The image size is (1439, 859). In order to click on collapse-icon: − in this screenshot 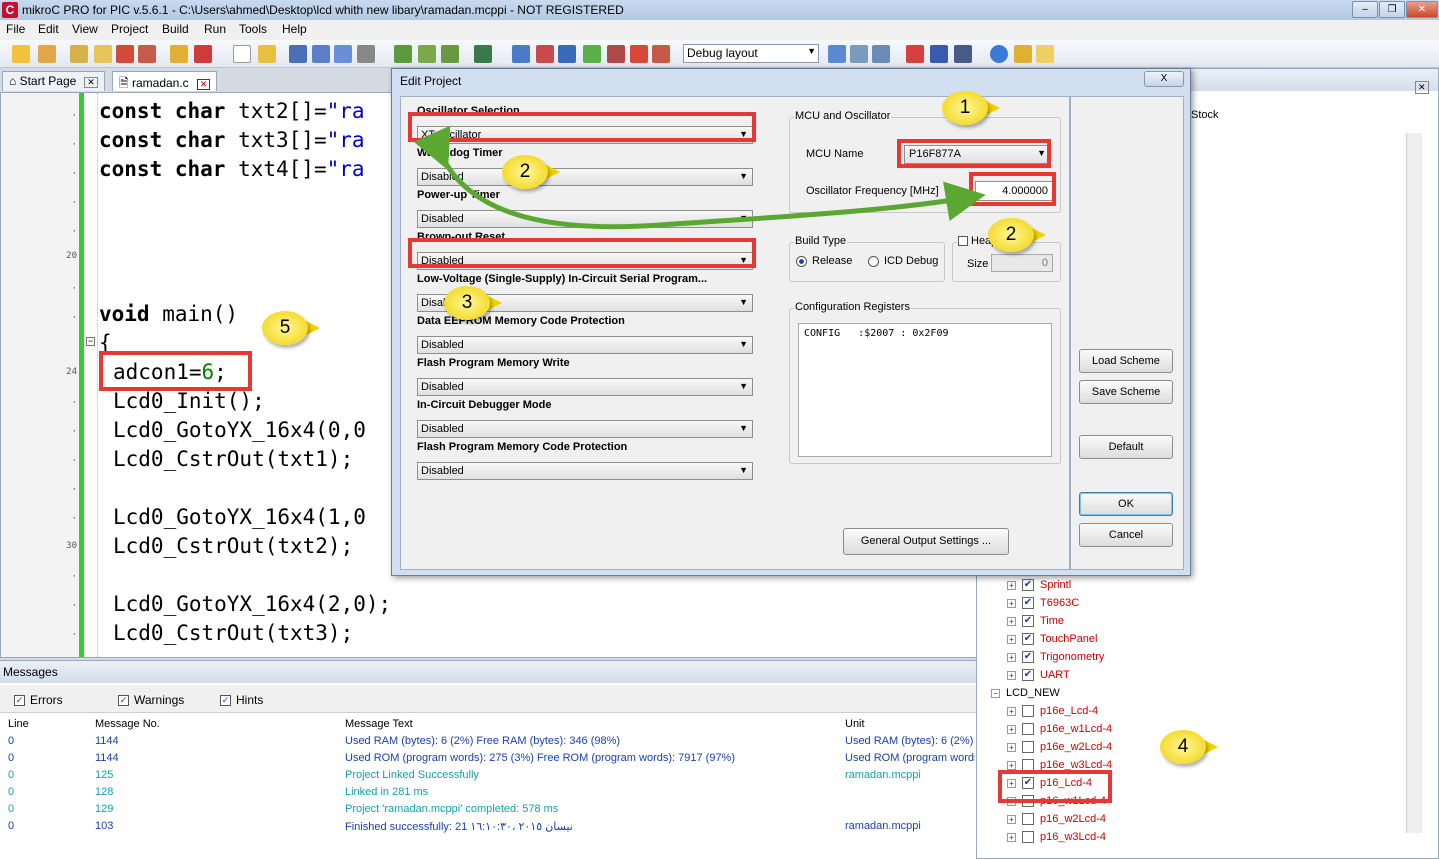, I will do `click(995, 693)`.